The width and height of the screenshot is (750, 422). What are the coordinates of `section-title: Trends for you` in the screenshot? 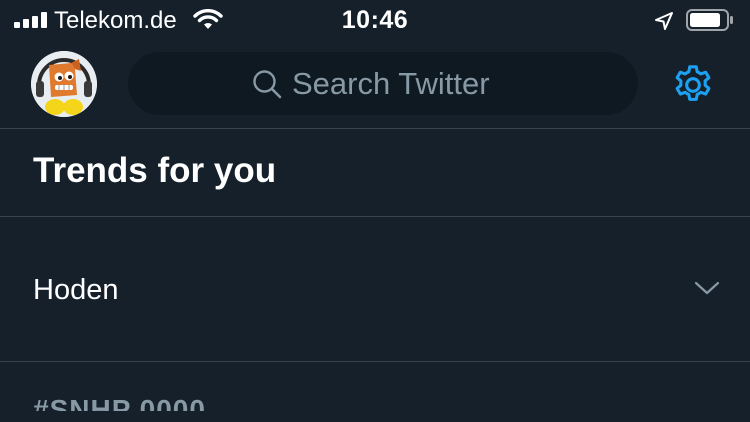 It's located at (155, 170).